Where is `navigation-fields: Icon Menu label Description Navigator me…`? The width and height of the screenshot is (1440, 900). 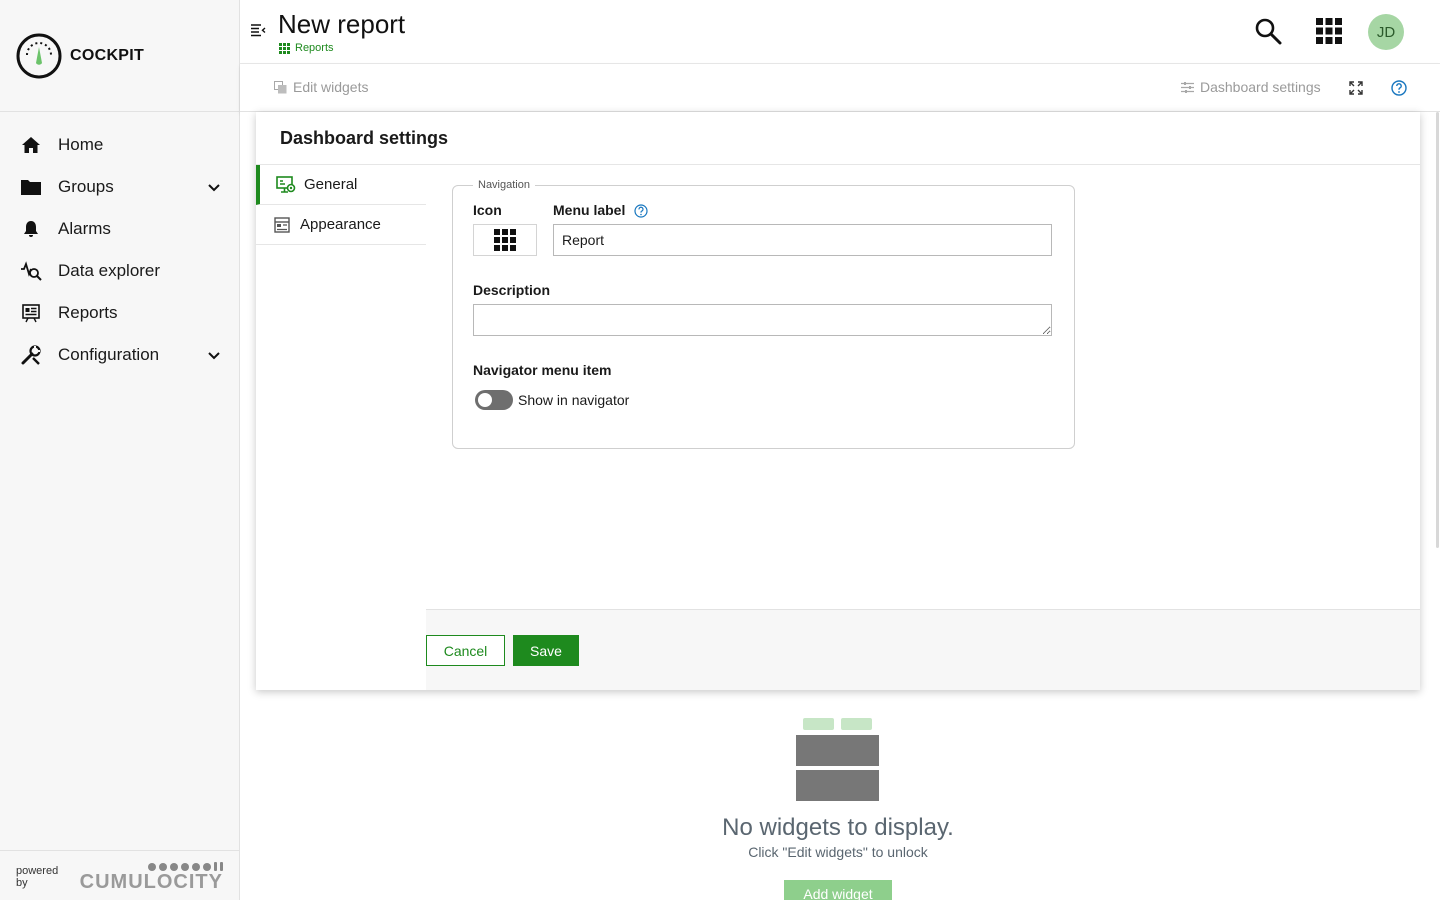
navigation-fields: Icon Menu label Description Navigator me… is located at coordinates (763, 314).